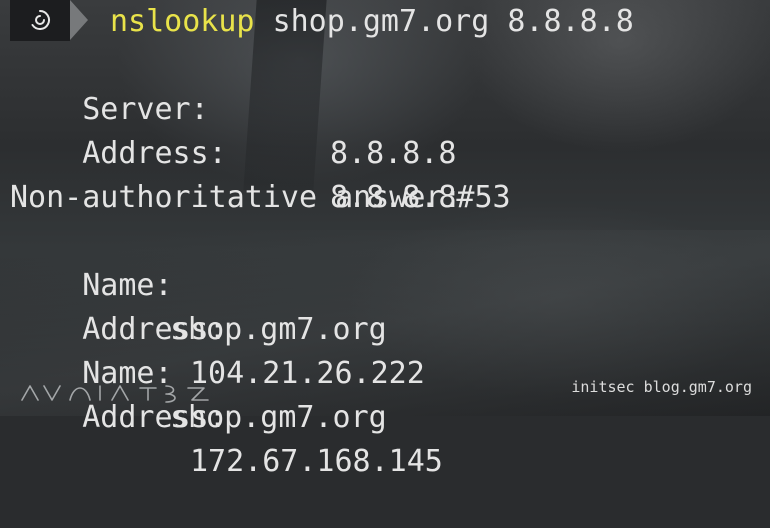 The width and height of the screenshot is (770, 528). I want to click on command-line: nslookup shop.gm7.org 8.8.8.8, so click(372, 22).